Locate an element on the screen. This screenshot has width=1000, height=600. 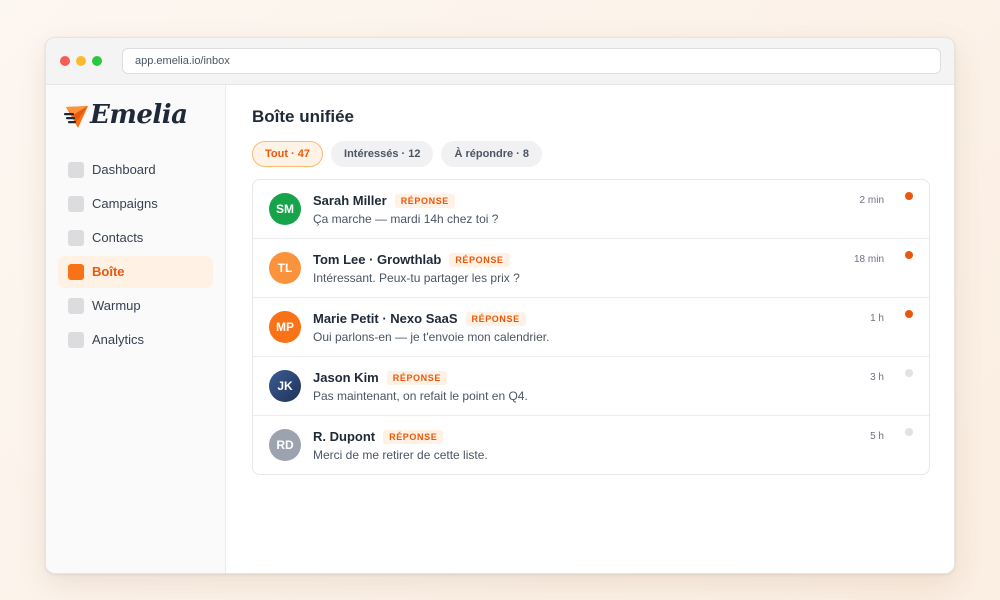
filter-chip-to-reply: À répondre · 8 is located at coordinates (492, 154).